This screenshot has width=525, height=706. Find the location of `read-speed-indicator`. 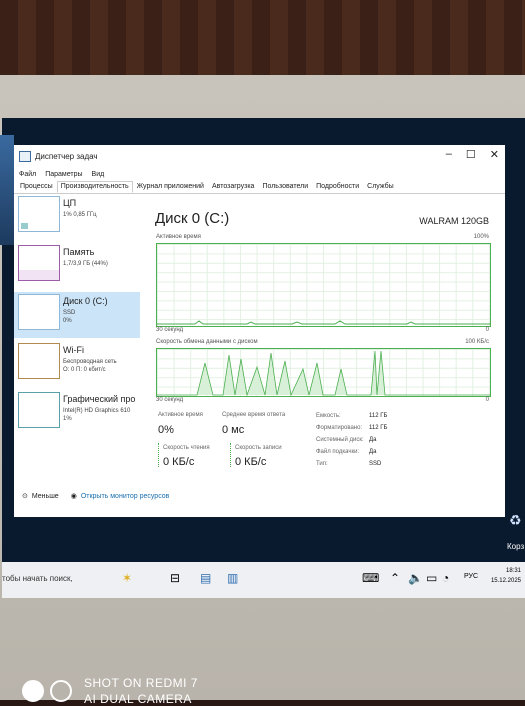

read-speed-indicator is located at coordinates (159, 455).